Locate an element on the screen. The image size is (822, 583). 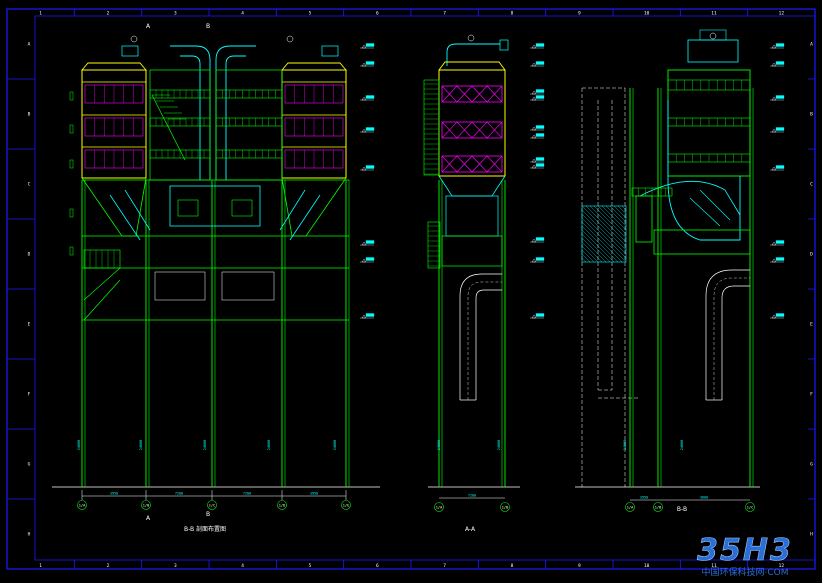
right-stack-inner is located at coordinates (735, 342).